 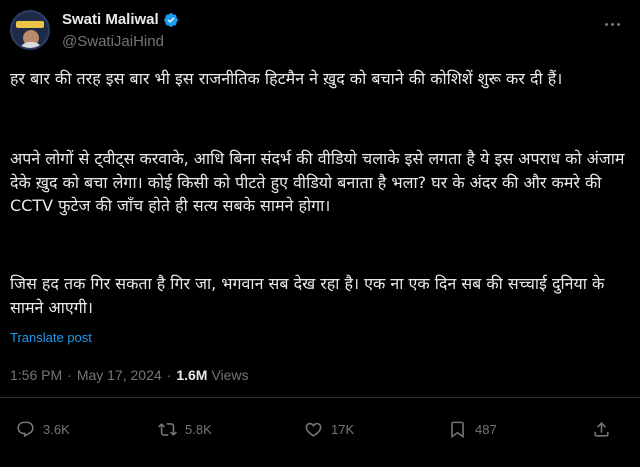 What do you see at coordinates (25, 429) in the screenshot?
I see `reply-icon` at bounding box center [25, 429].